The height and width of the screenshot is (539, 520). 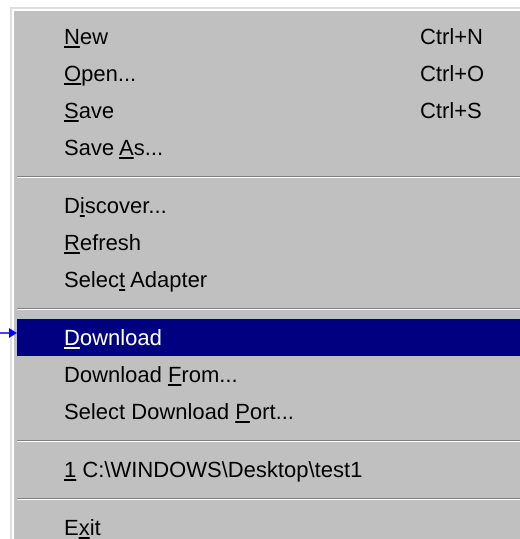 What do you see at coordinates (268, 337) in the screenshot?
I see `menu-item: Download` at bounding box center [268, 337].